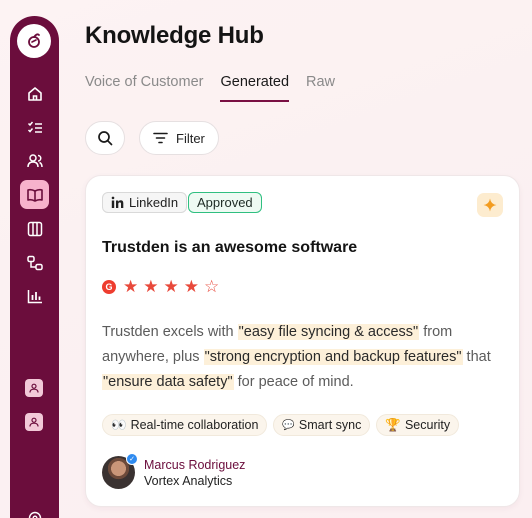 This screenshot has height=518, width=532. I want to click on tab-voice-of-customer: Voice of Customer, so click(144, 88).